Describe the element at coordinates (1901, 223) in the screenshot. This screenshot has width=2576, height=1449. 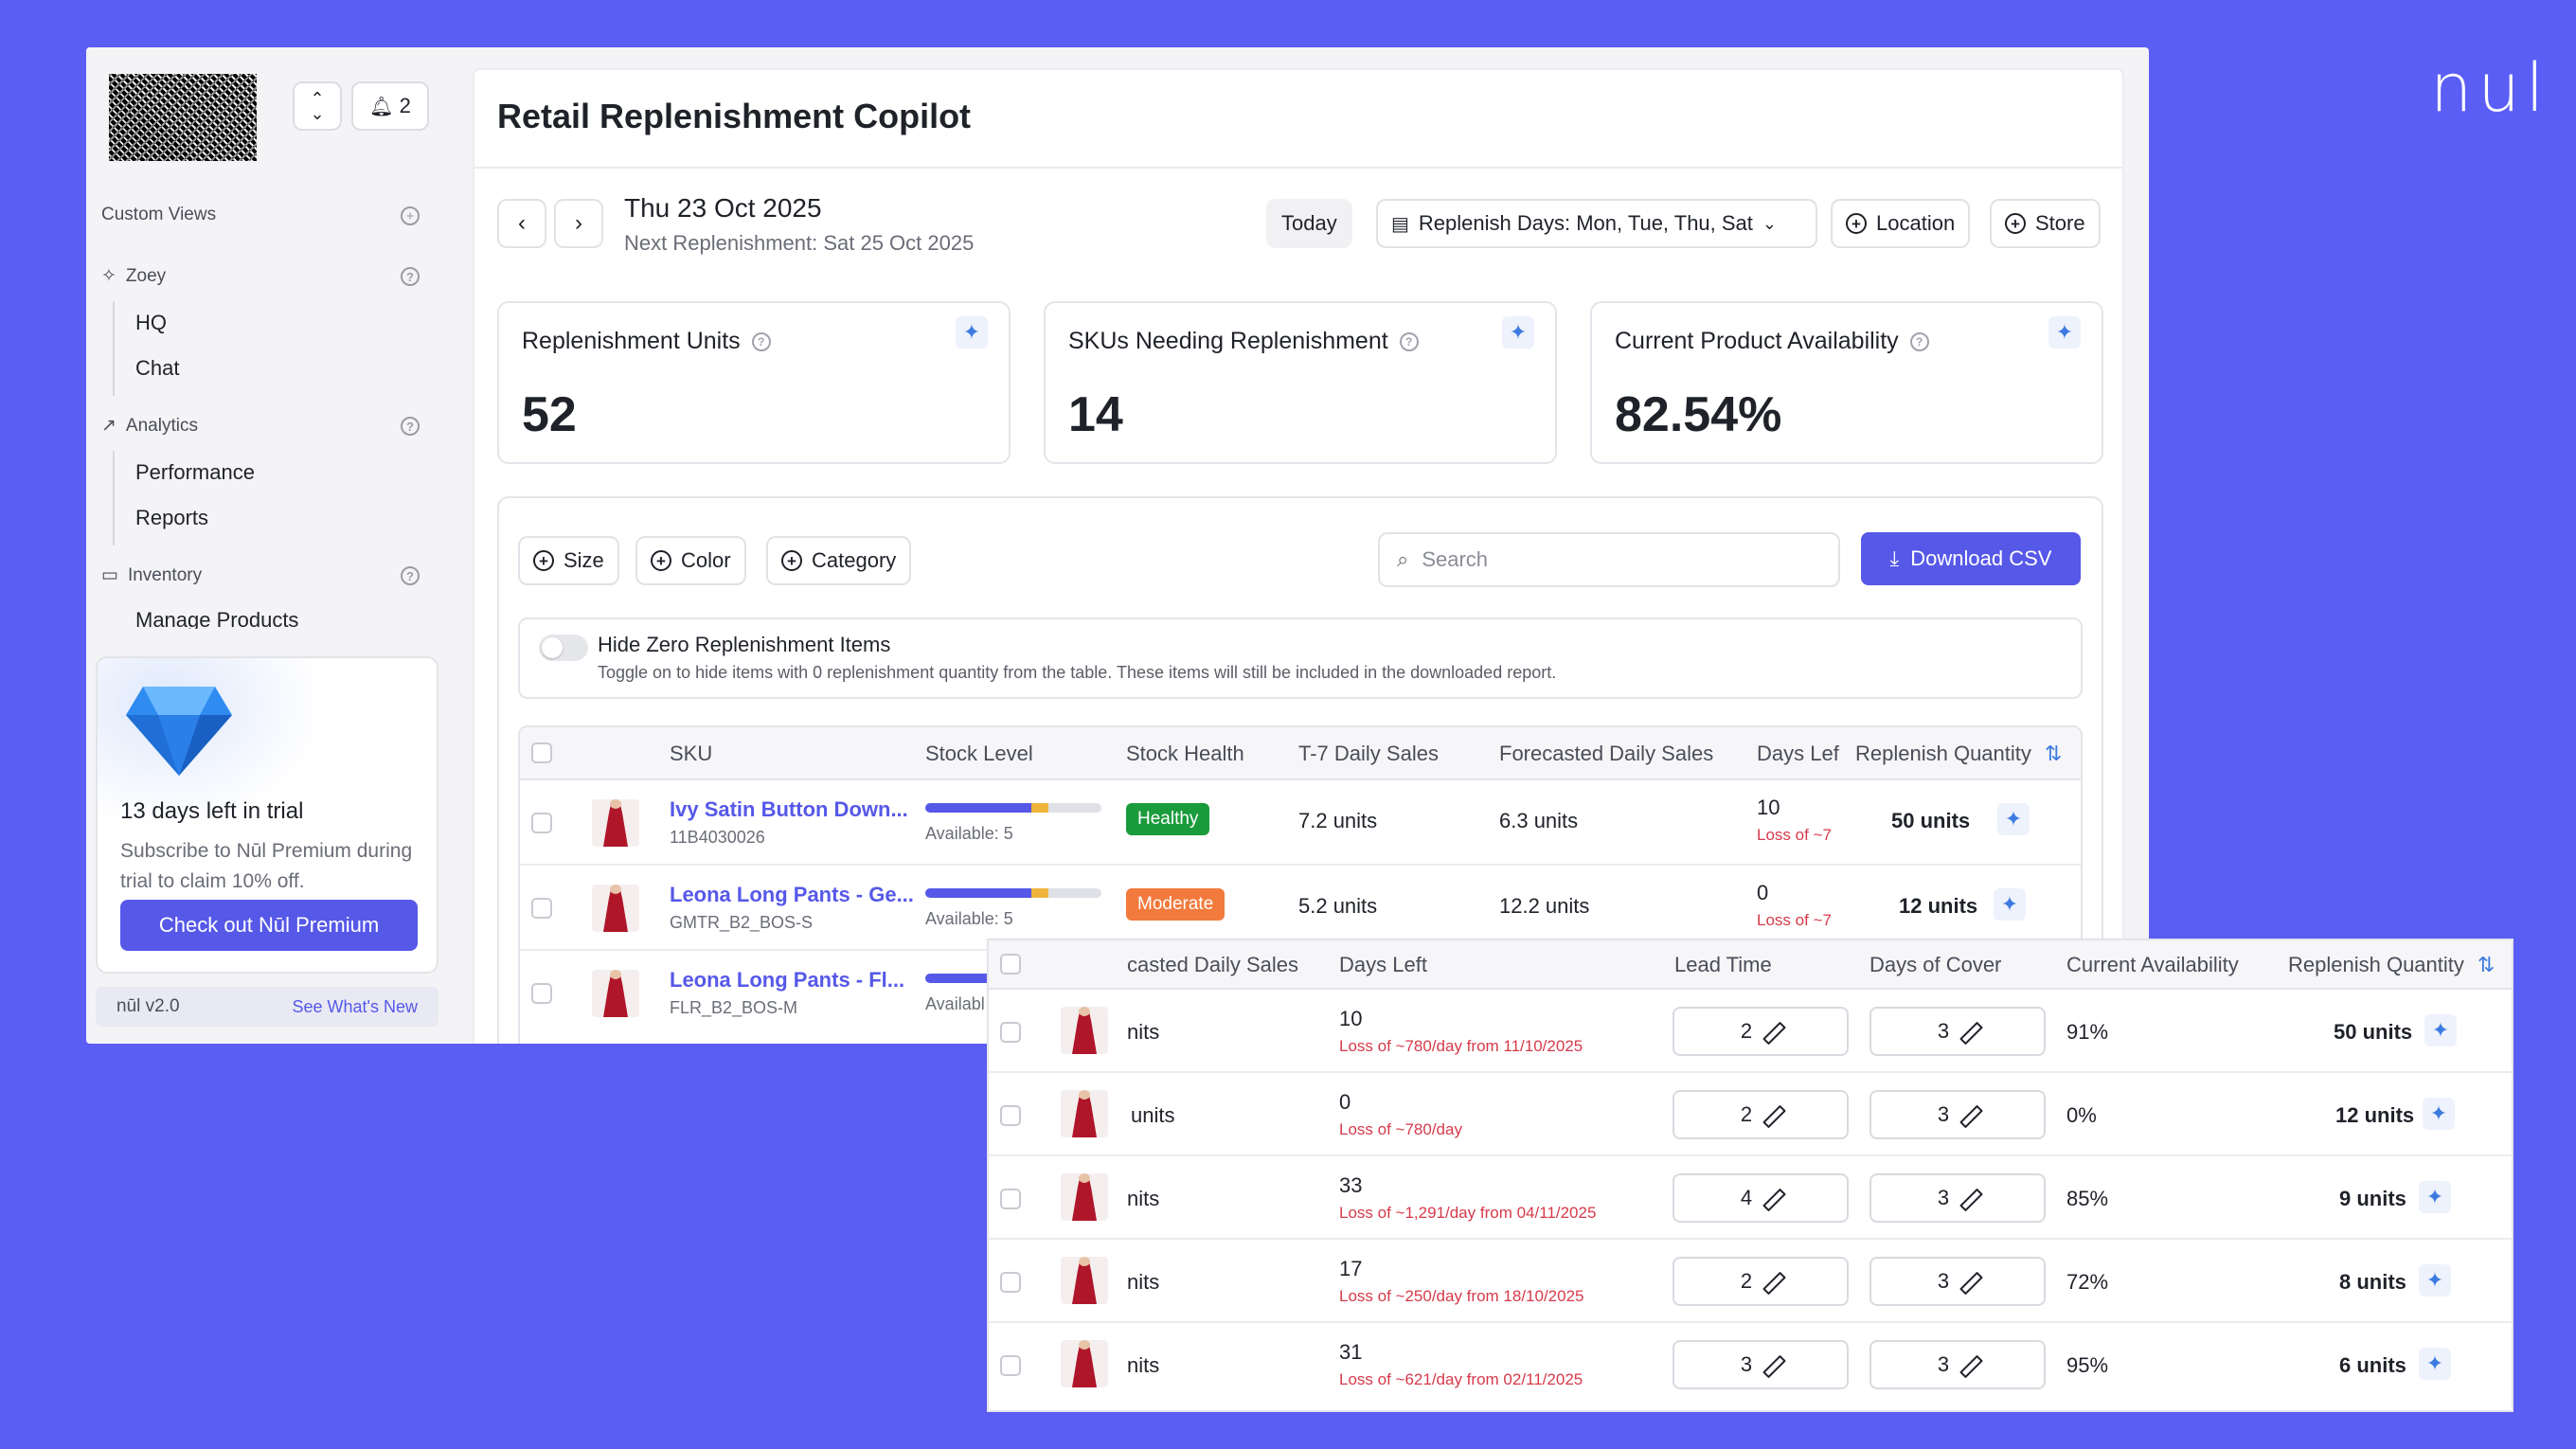
I see `location-filter-button: + Location` at that location.